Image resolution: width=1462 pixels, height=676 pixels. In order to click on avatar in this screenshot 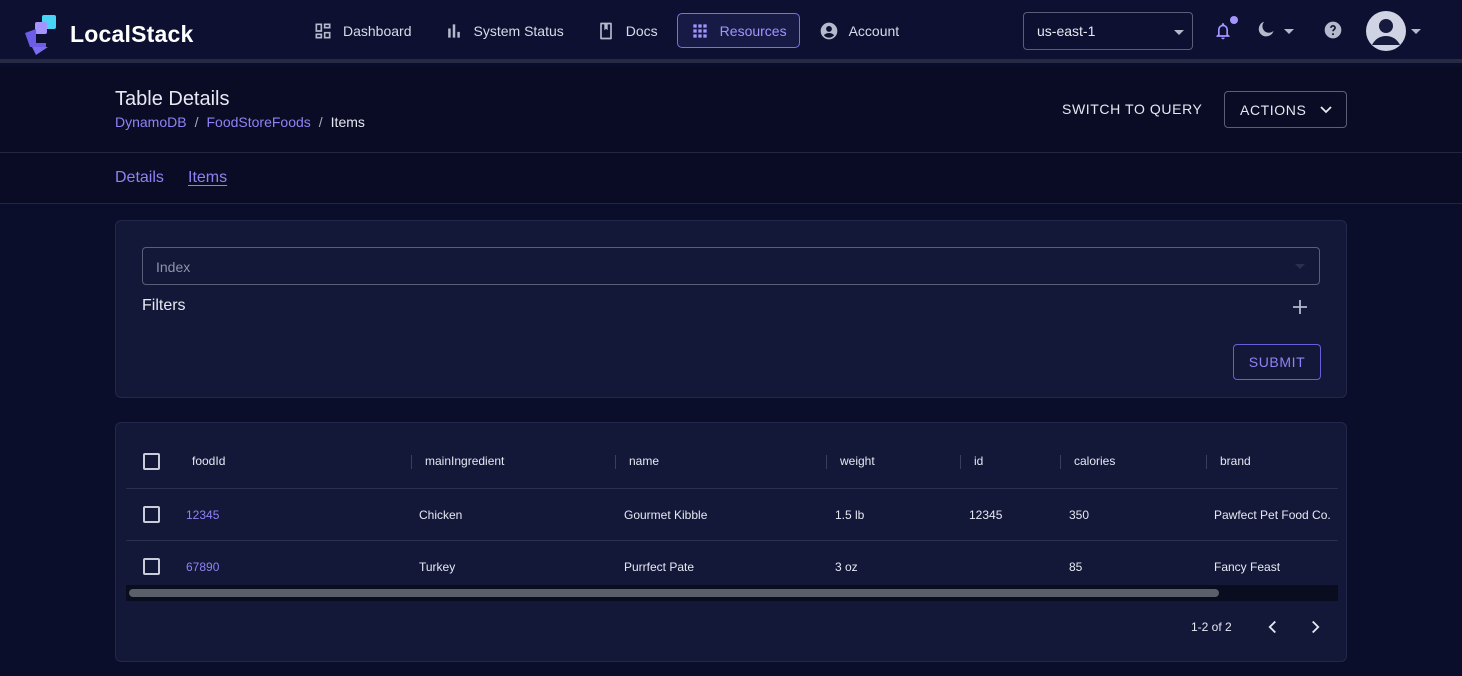, I will do `click(1386, 31)`.